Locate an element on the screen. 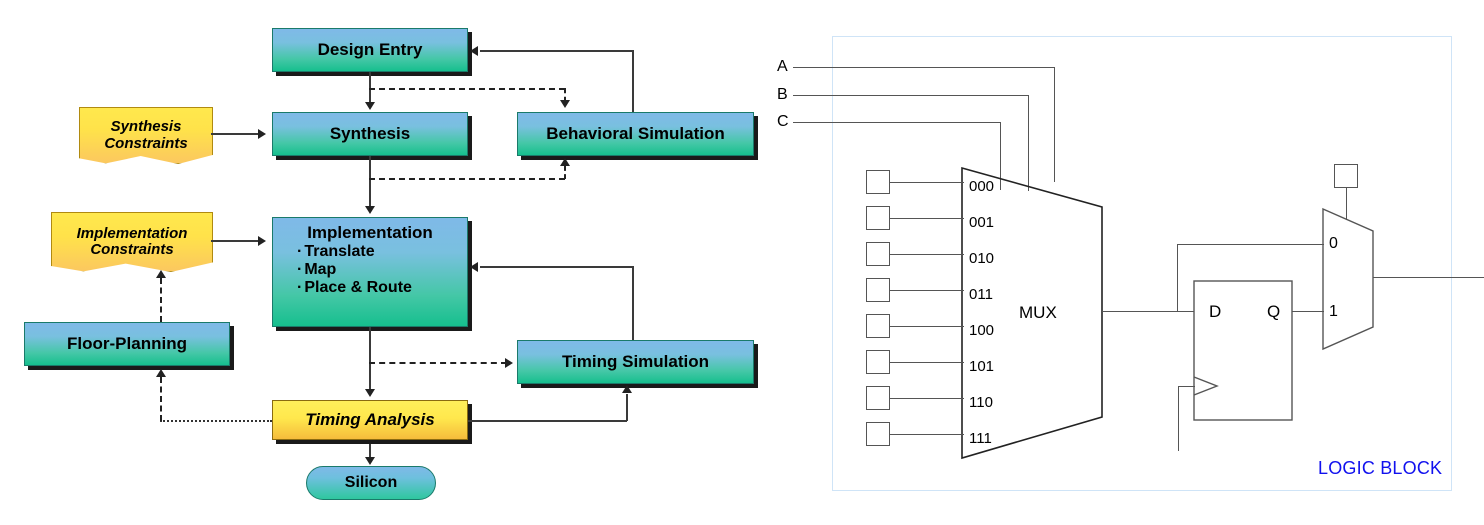  node-timing-simulation-label: Timing Simulation is located at coordinates (635, 362).